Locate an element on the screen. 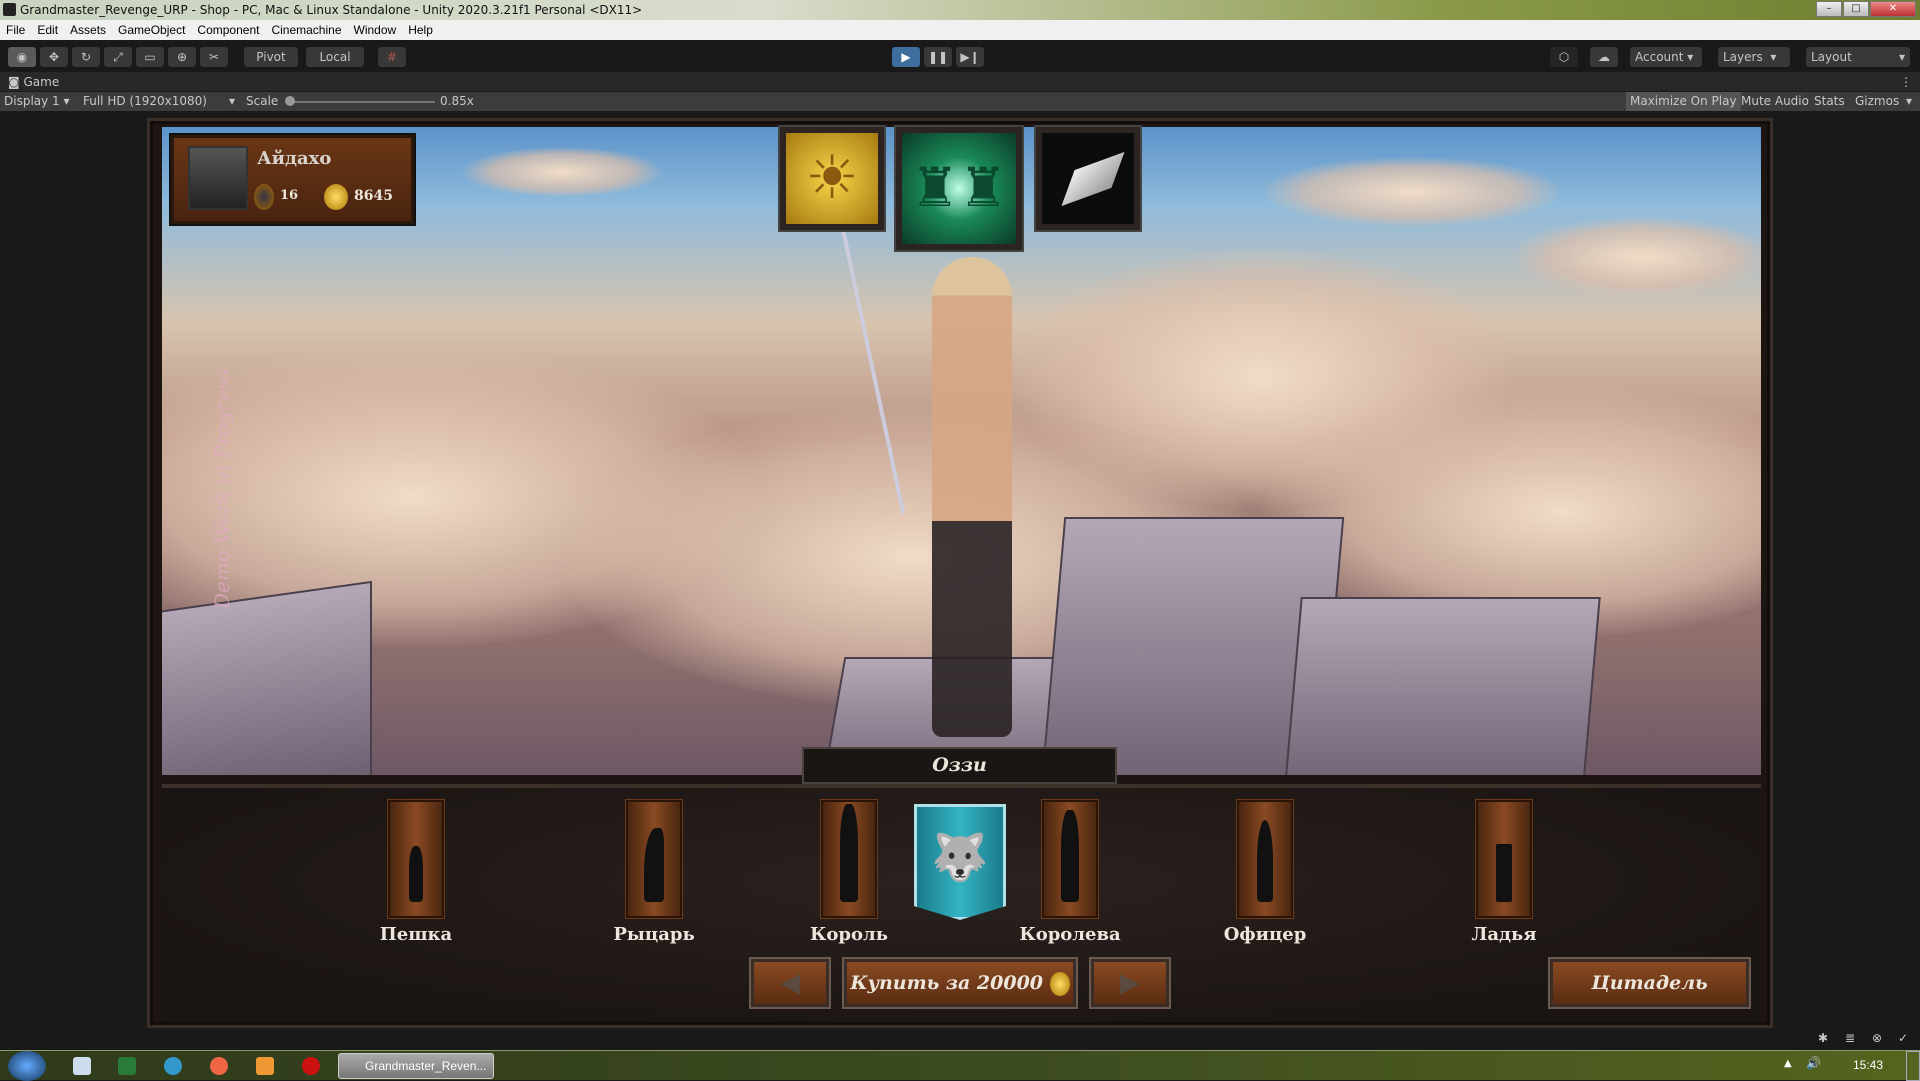 Image resolution: width=1920 pixels, height=1081 pixels. unity-status-bar: ✱ ≣ ⊗ ✓ is located at coordinates (960, 1039).